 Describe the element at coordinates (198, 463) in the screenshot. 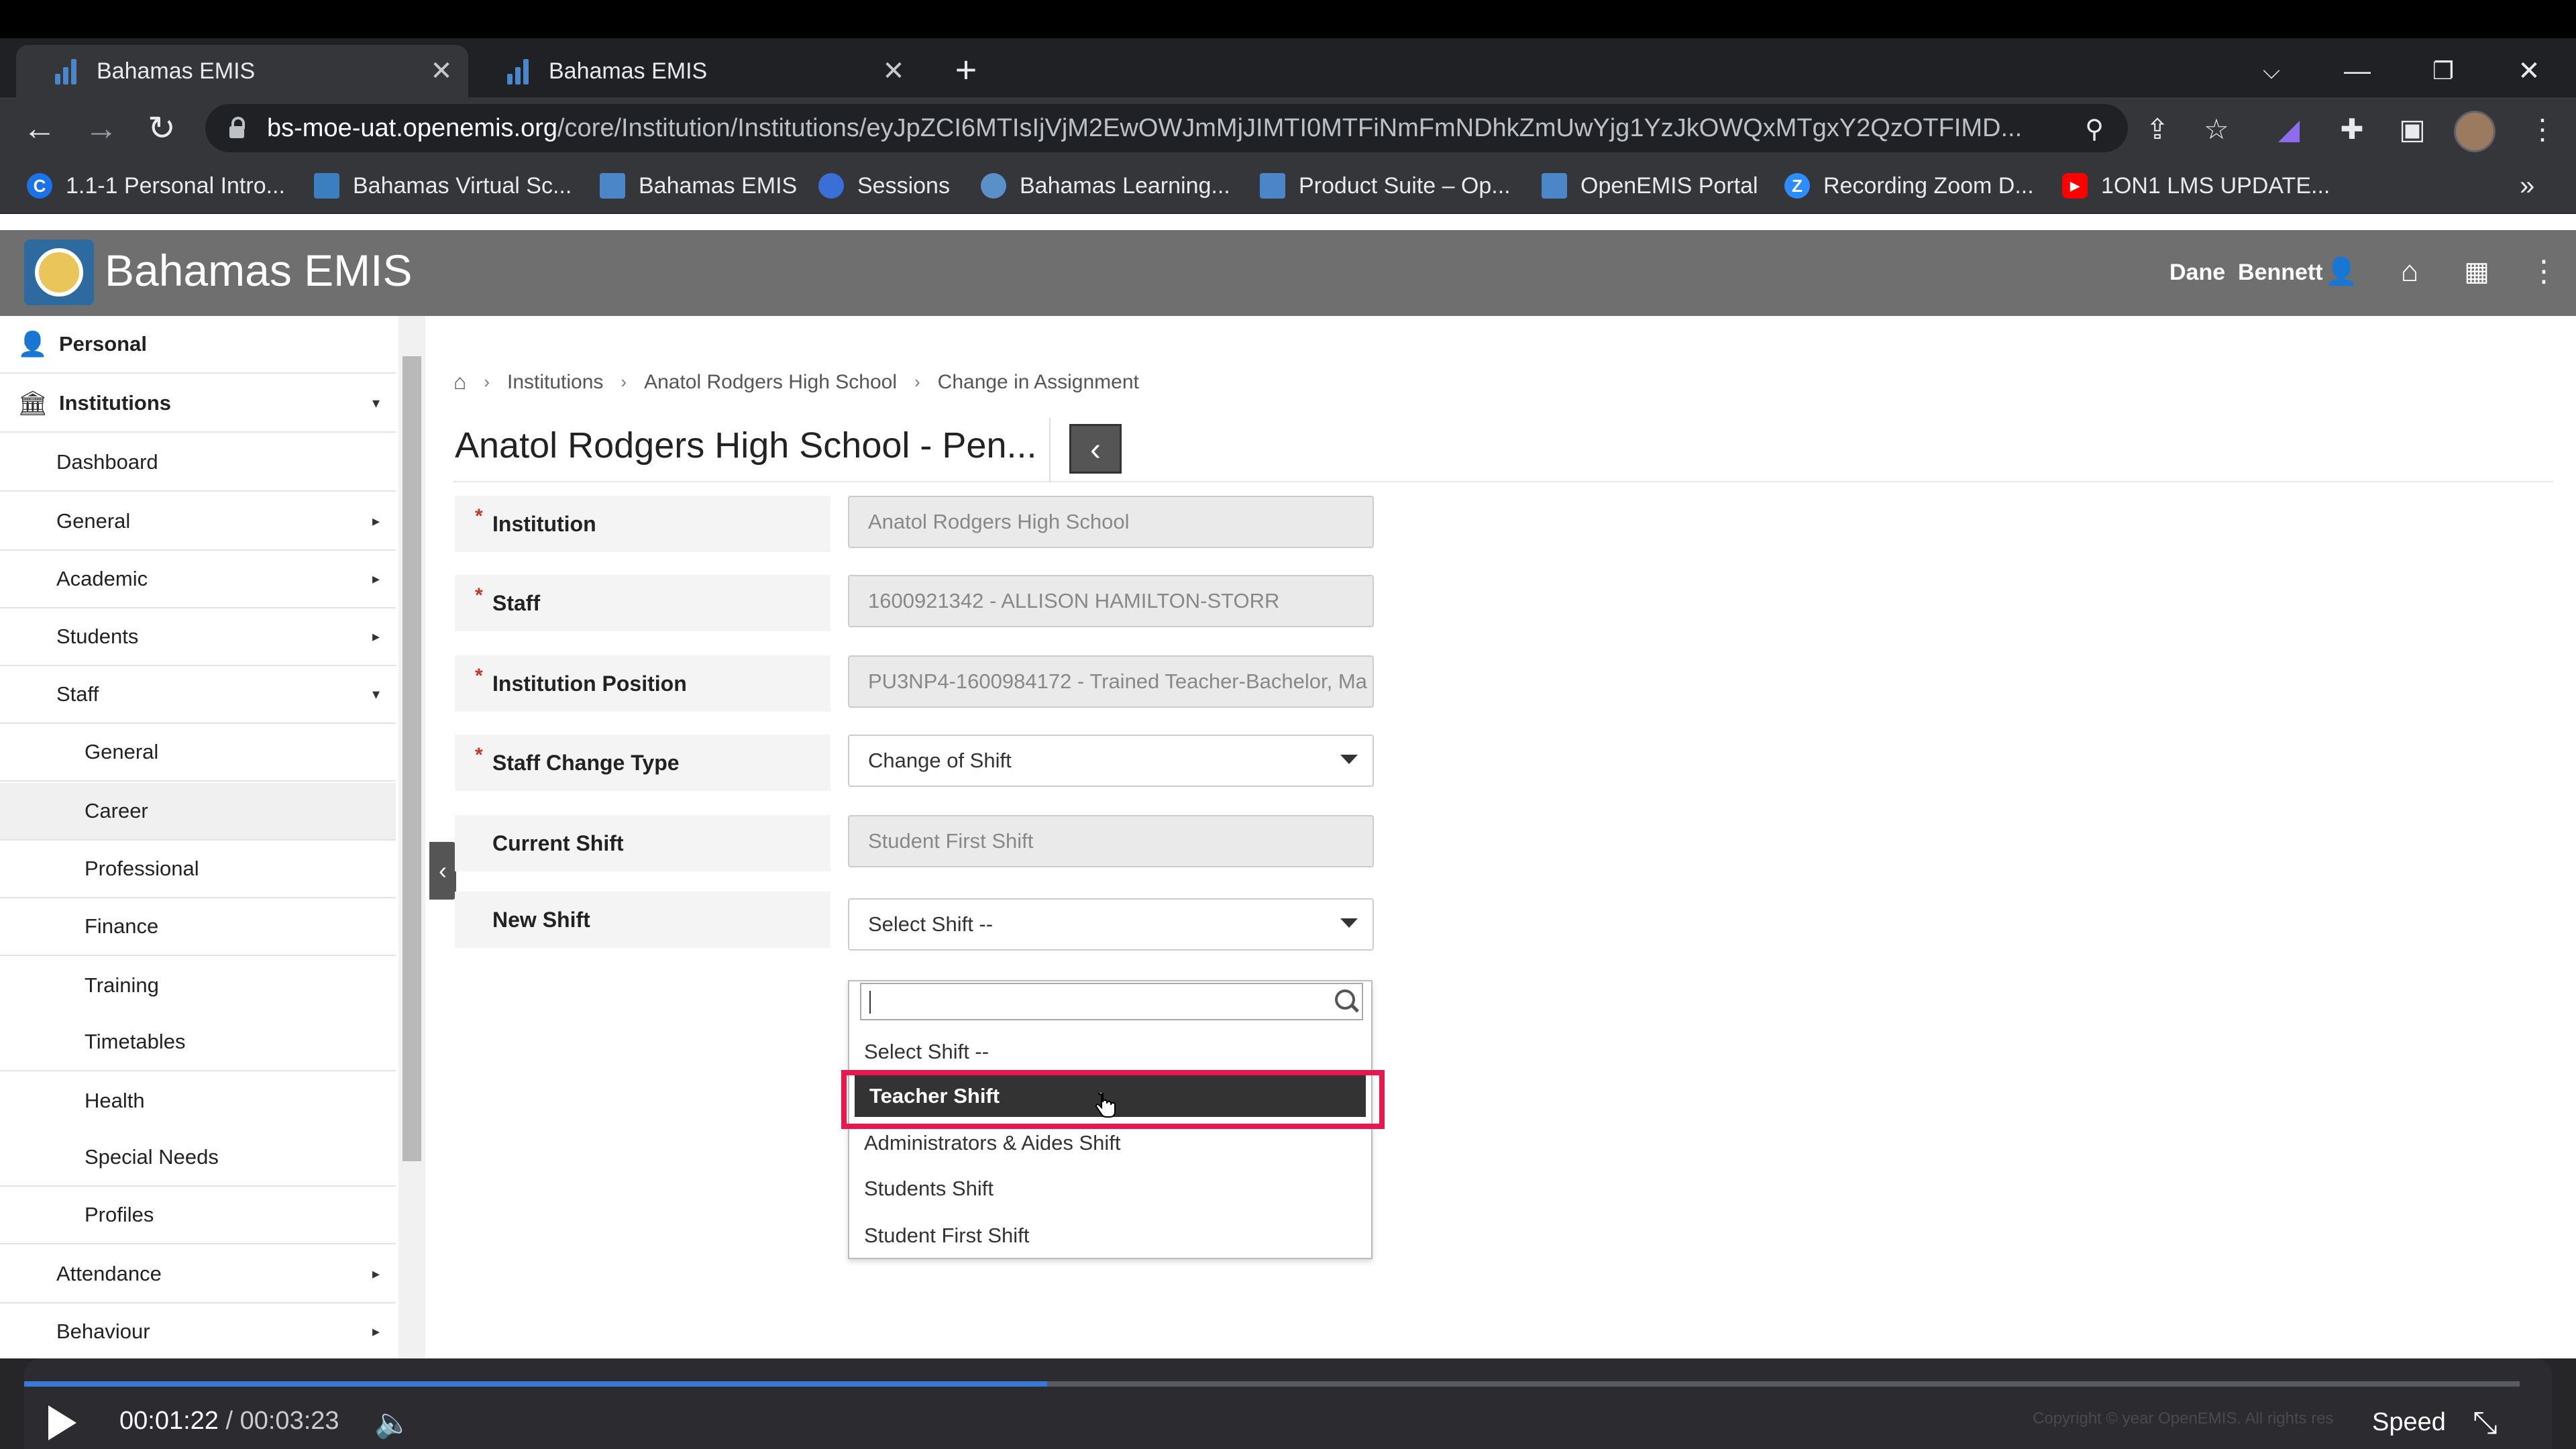

I see `sidebar-item-dashboard: Dashboard` at that location.